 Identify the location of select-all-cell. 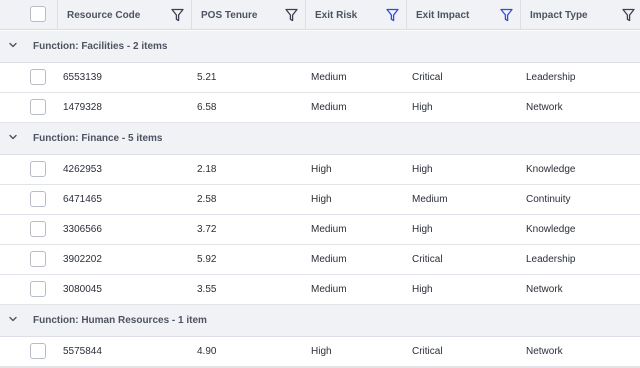
(29, 15).